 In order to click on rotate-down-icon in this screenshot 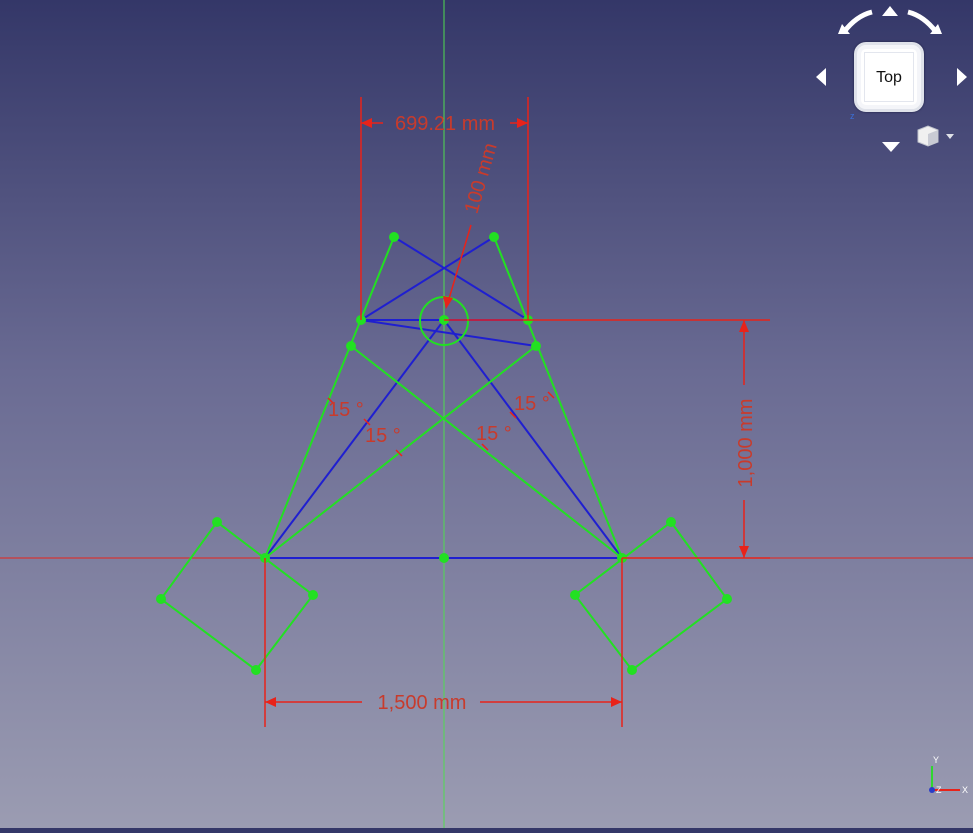, I will do `click(891, 147)`.